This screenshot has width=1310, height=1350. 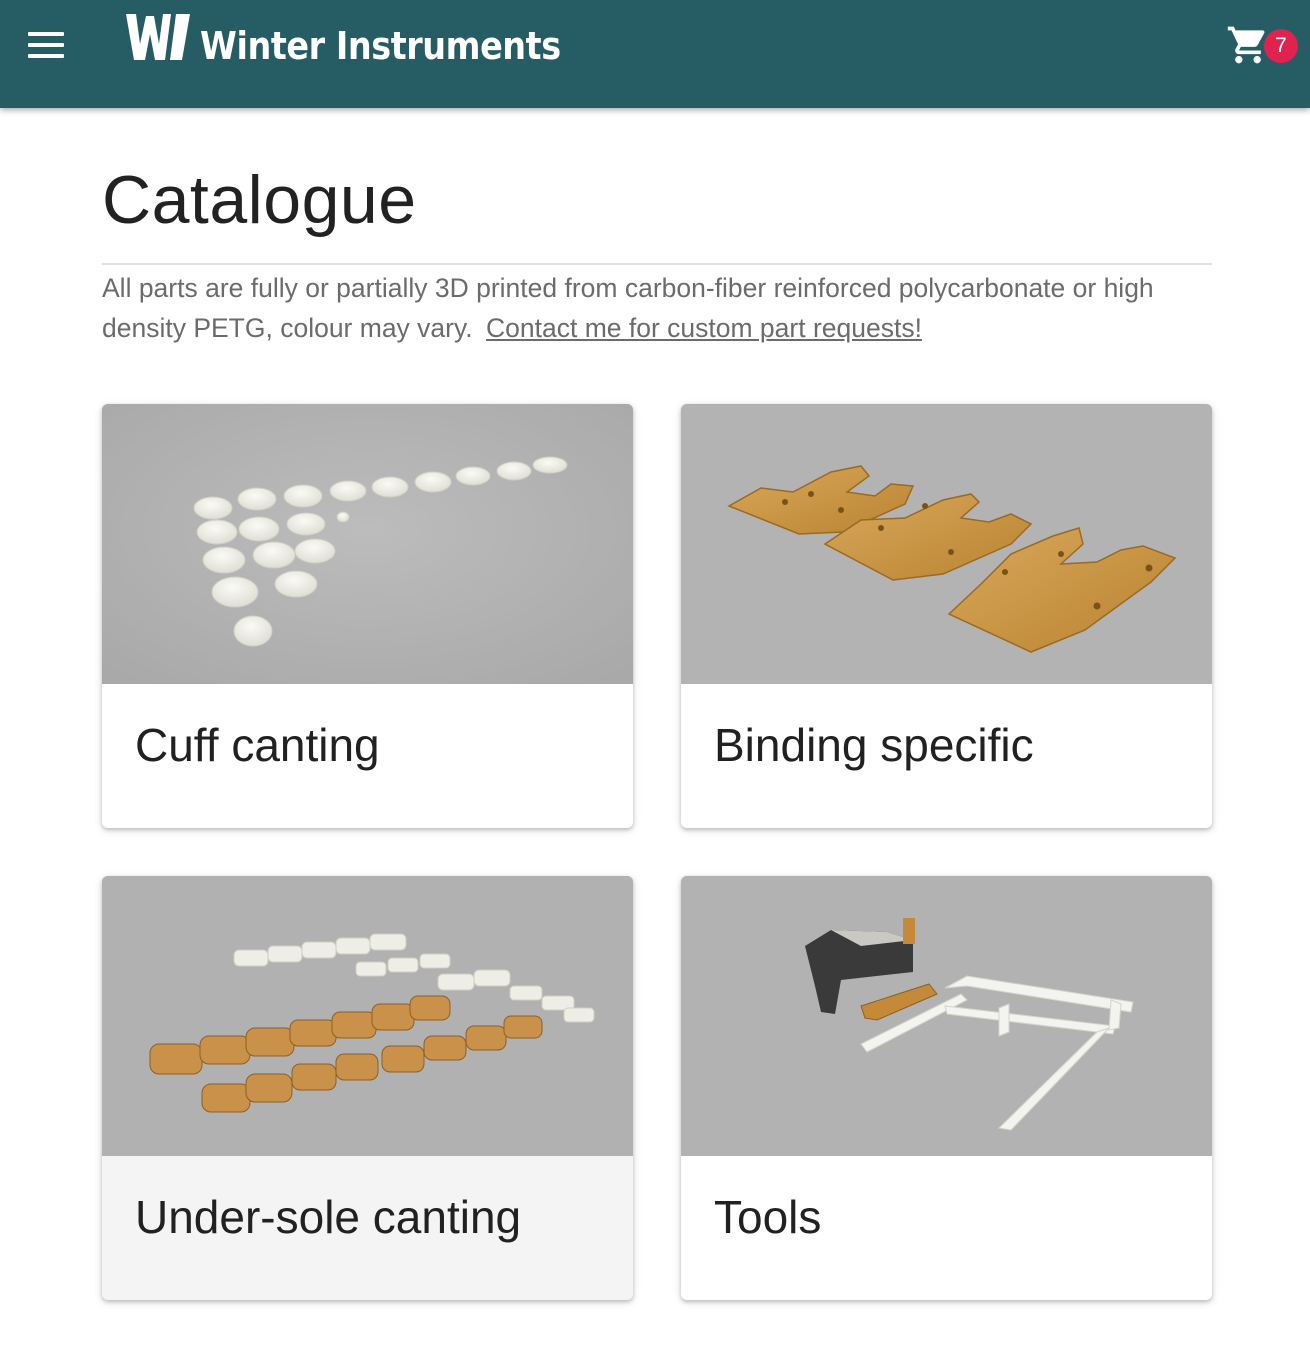 I want to click on winter-instruments-logo, so click(x=158, y=37).